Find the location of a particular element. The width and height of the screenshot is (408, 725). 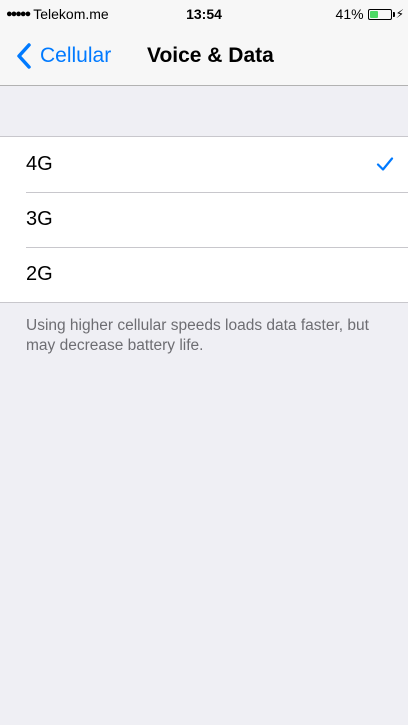

battery-status: 41% ⚡ is located at coordinates (370, 14).